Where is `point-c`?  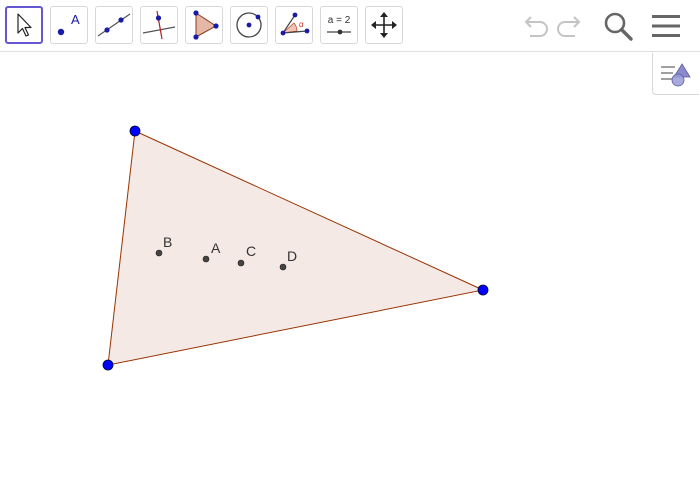 point-c is located at coordinates (241, 263).